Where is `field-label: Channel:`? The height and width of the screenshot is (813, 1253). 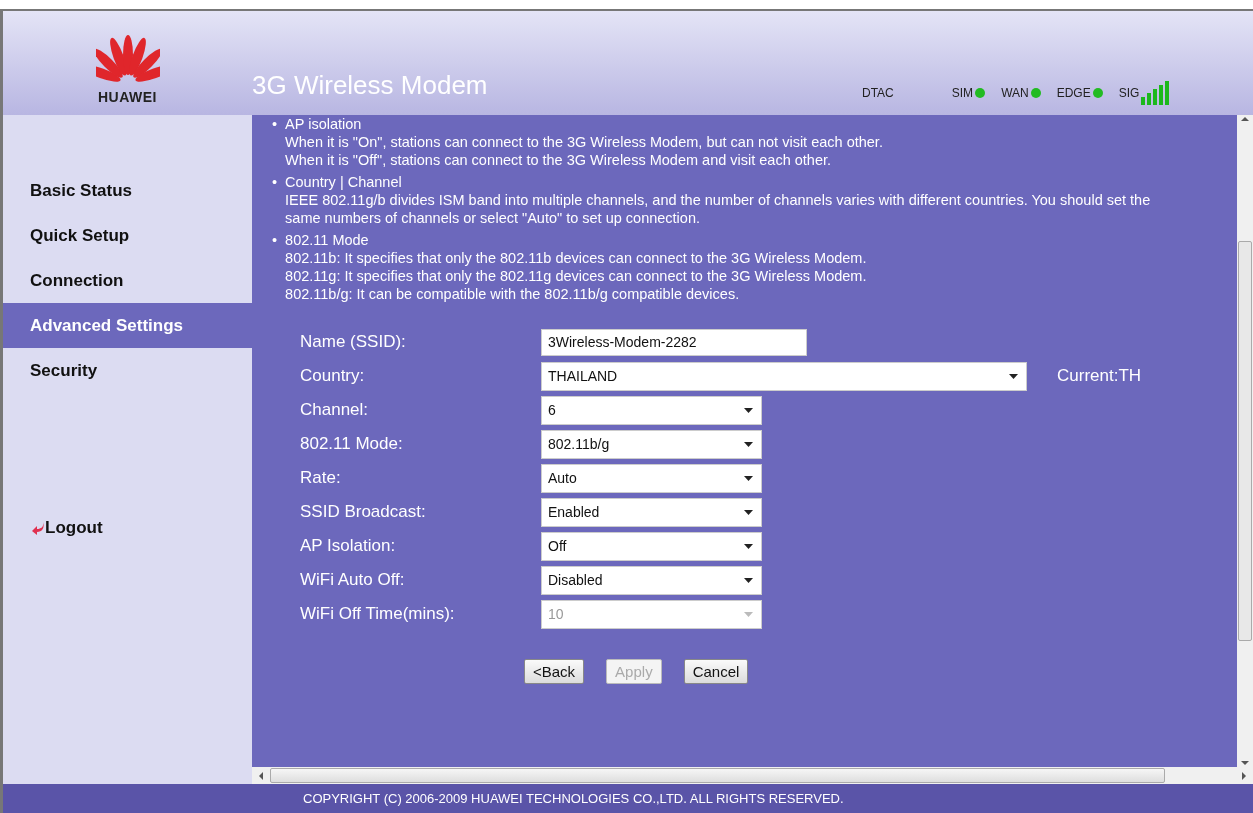
field-label: Channel: is located at coordinates (335, 410).